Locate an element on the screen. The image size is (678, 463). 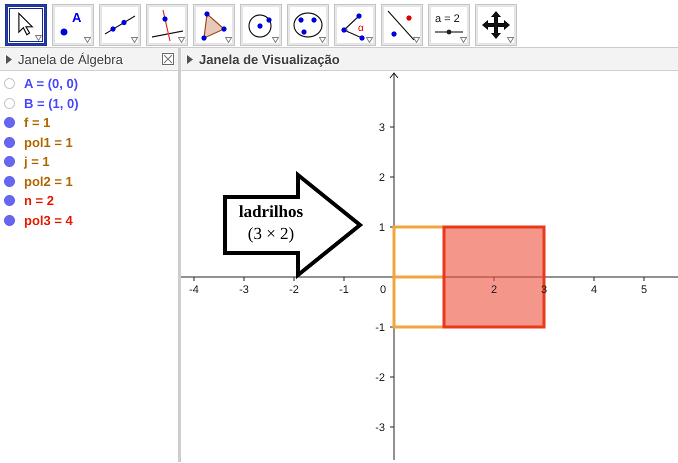
tick-label: 4 is located at coordinates (594, 290).